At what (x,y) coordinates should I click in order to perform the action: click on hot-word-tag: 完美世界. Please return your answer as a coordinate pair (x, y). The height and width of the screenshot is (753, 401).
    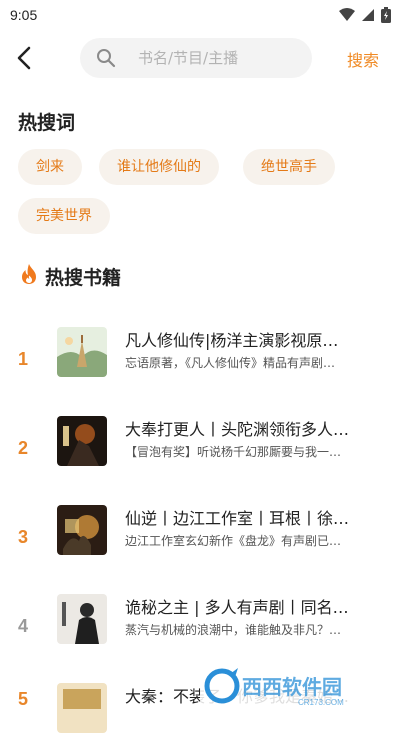
    Looking at the image, I should click on (64, 216).